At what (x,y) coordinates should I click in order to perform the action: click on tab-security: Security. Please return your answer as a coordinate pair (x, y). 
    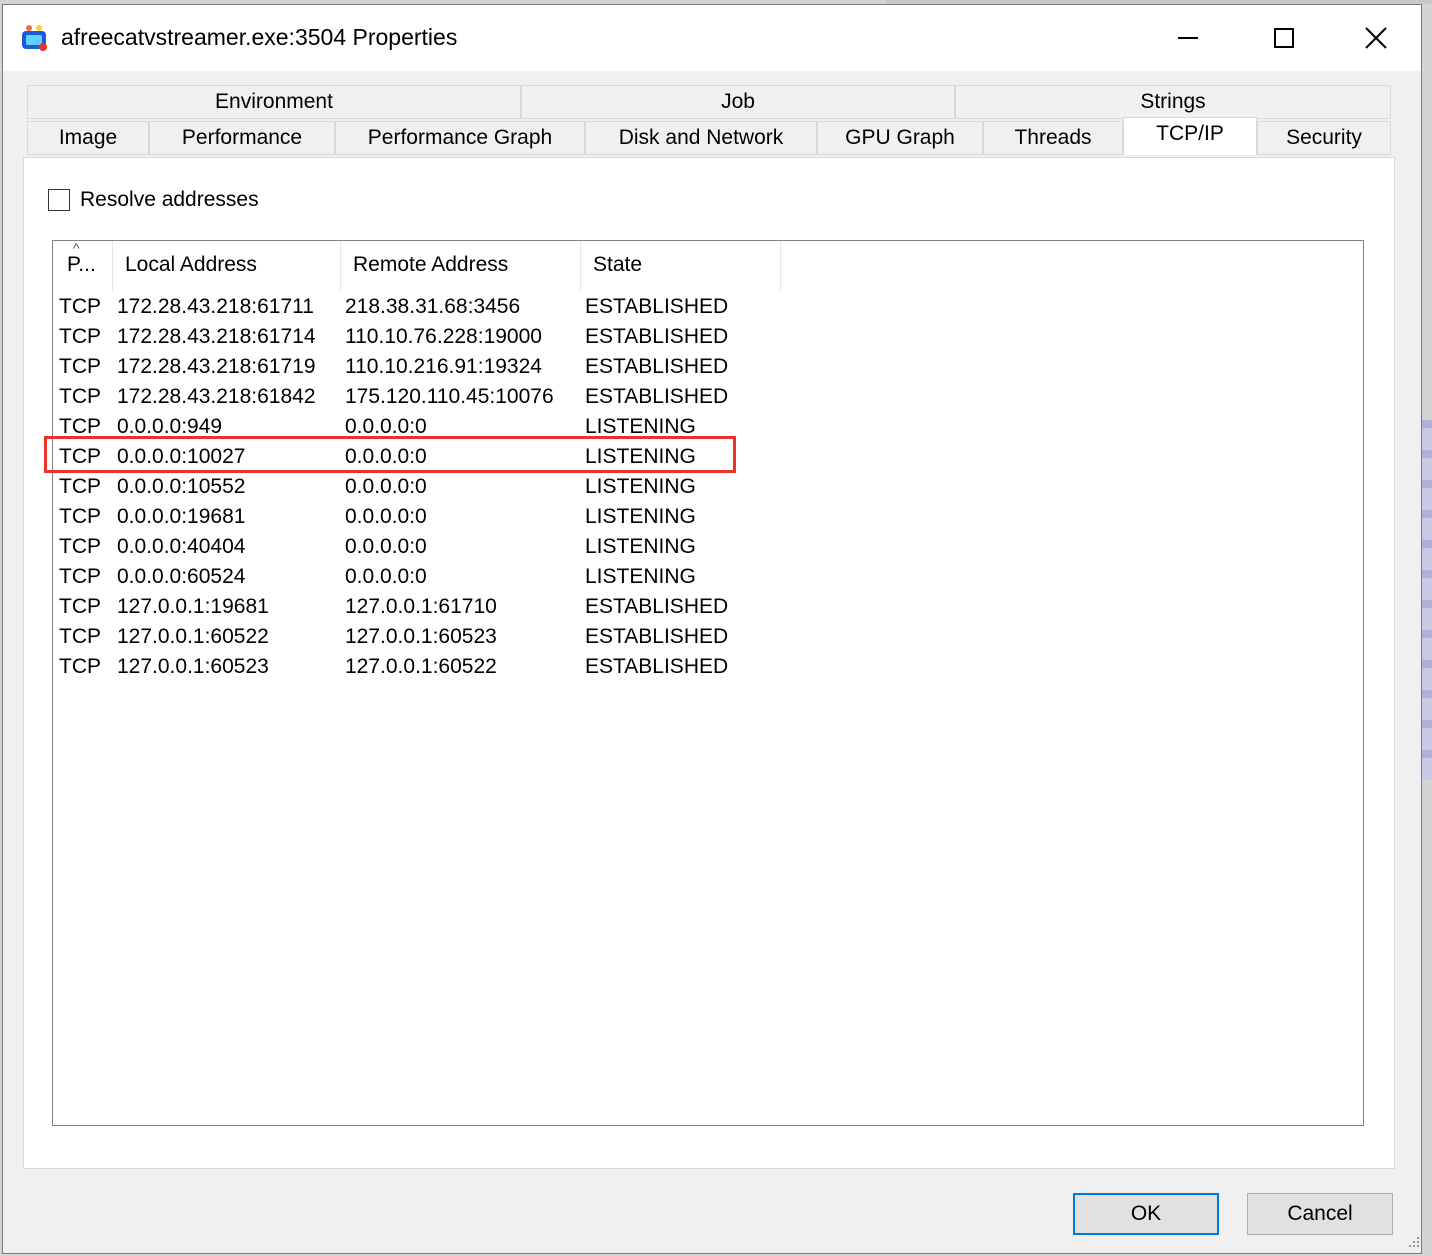
    Looking at the image, I should click on (1324, 138).